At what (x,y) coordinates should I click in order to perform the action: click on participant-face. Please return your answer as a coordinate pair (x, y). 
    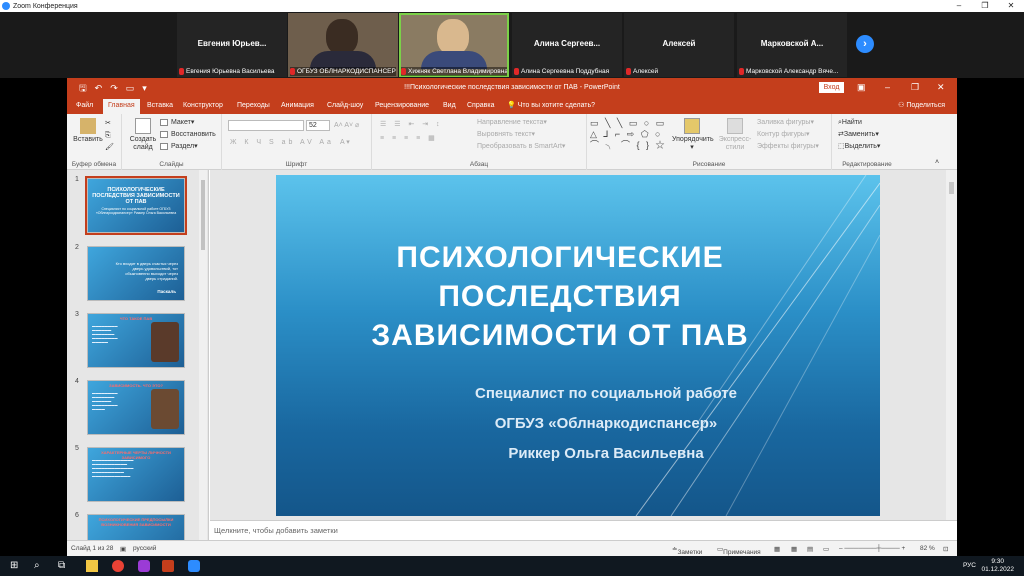
    Looking at the image, I should click on (453, 37).